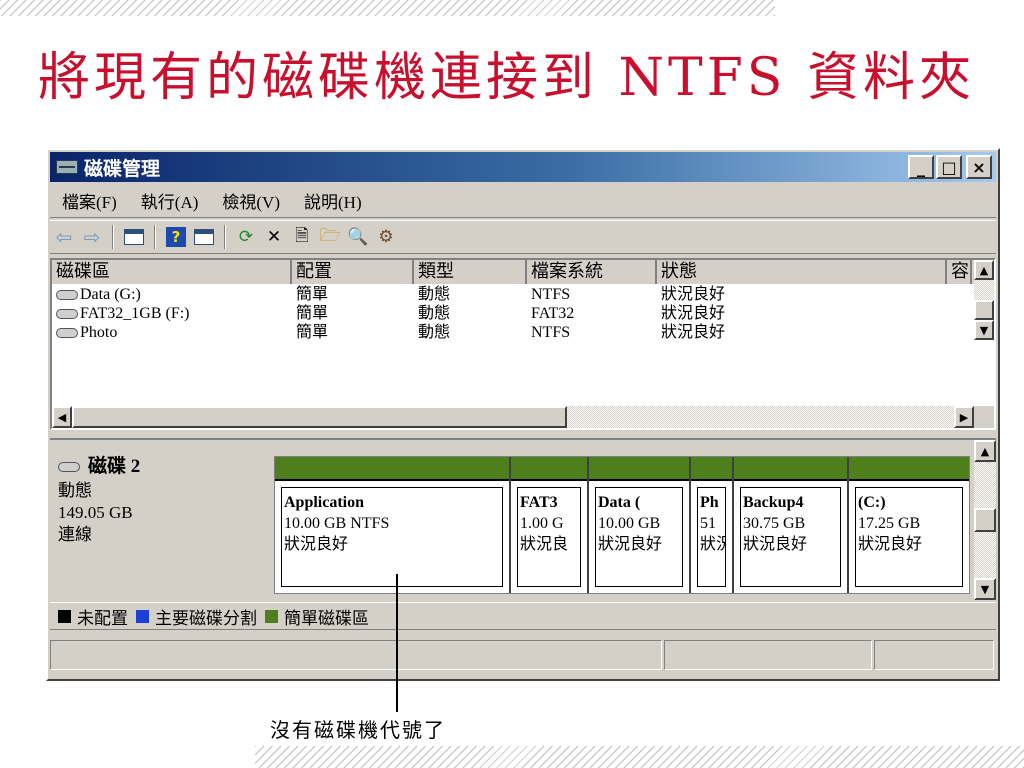 This screenshot has height=768, width=1024. What do you see at coordinates (949, 167) in the screenshot?
I see `maximize-button: □` at bounding box center [949, 167].